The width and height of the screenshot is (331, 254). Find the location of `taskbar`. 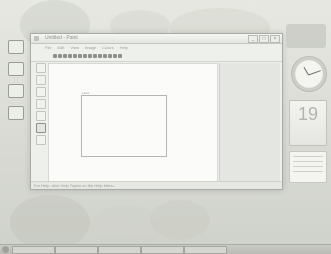

taskbar is located at coordinates (165, 249).